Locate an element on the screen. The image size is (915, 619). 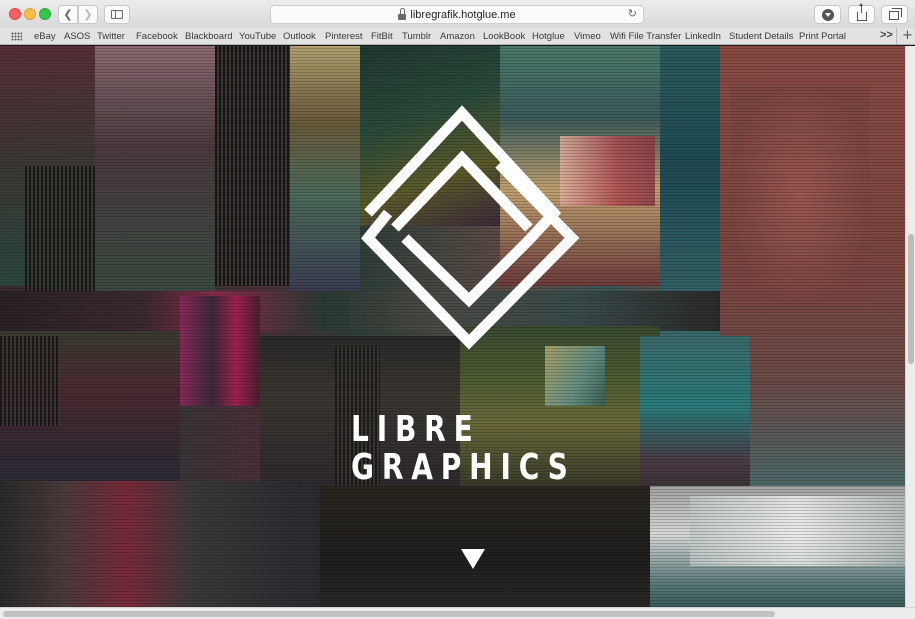
bookmark-facebook: Facebook is located at coordinates (157, 36).